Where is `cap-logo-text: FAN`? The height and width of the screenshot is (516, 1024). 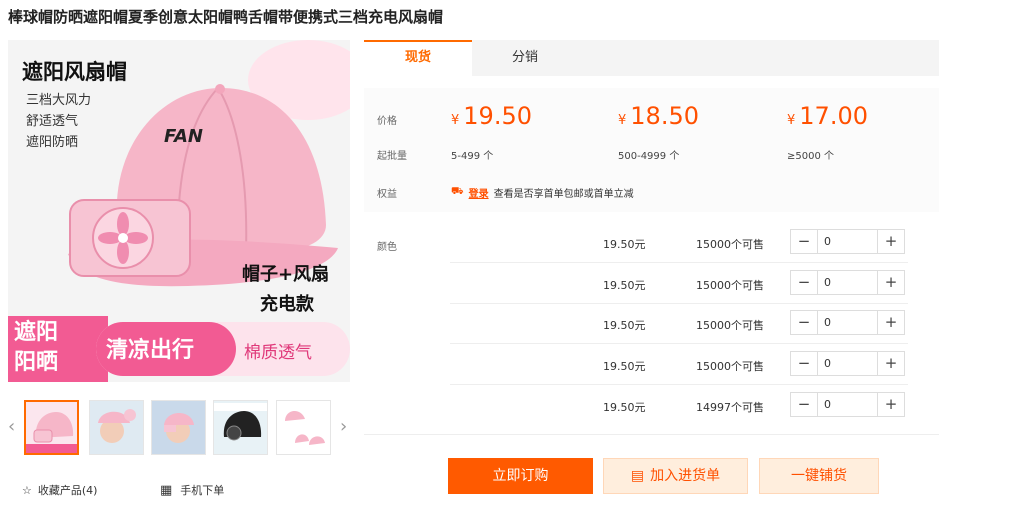 cap-logo-text: FAN is located at coordinates (183, 136).